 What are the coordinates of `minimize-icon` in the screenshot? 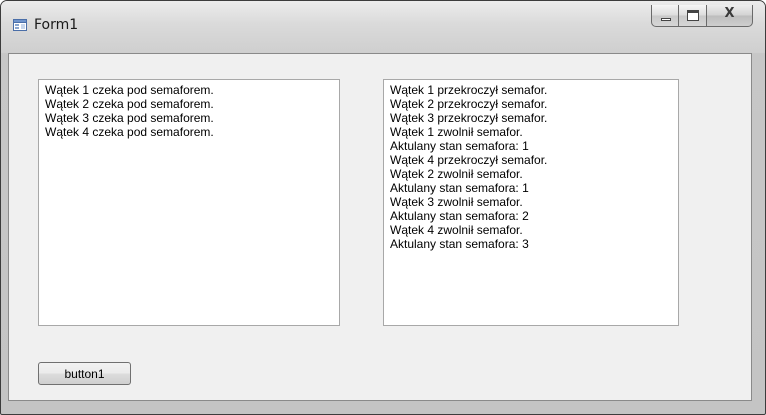 It's located at (666, 19).